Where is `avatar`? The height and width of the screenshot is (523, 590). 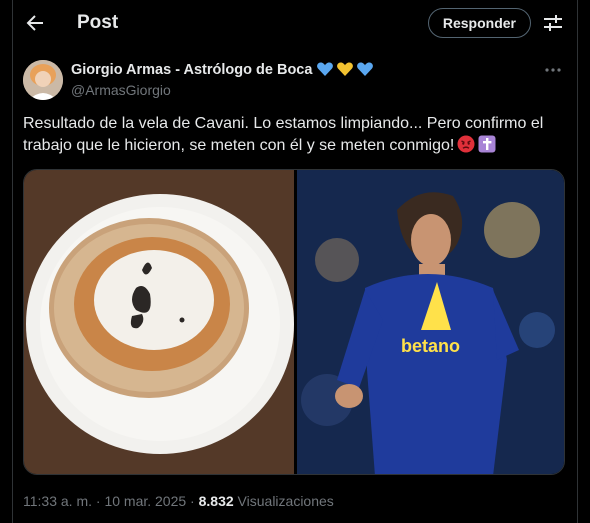 avatar is located at coordinates (43, 80).